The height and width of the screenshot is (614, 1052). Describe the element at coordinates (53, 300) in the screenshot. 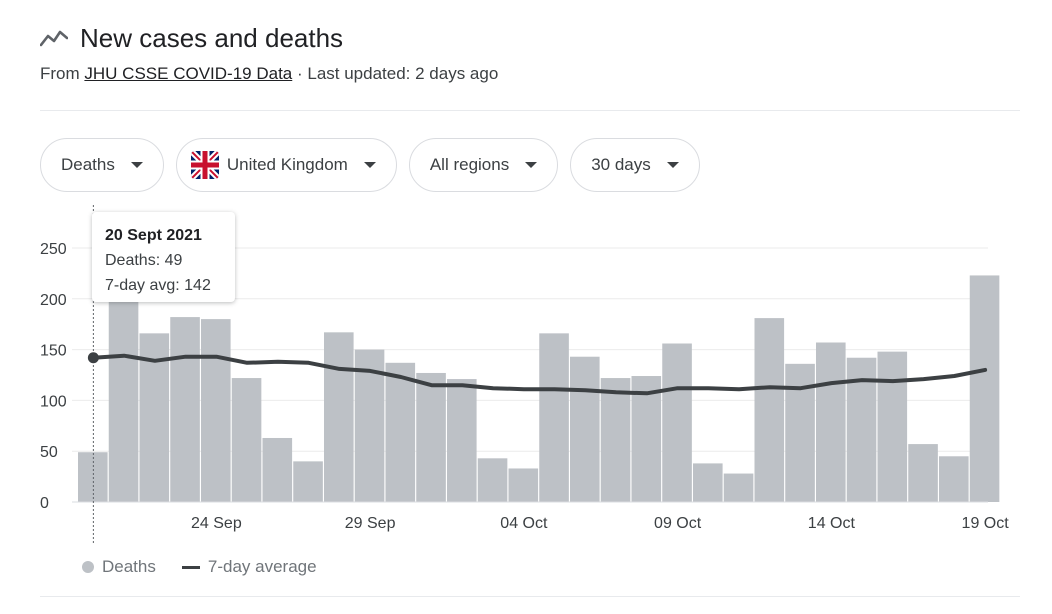

I see `y-tick-label: 200` at that location.